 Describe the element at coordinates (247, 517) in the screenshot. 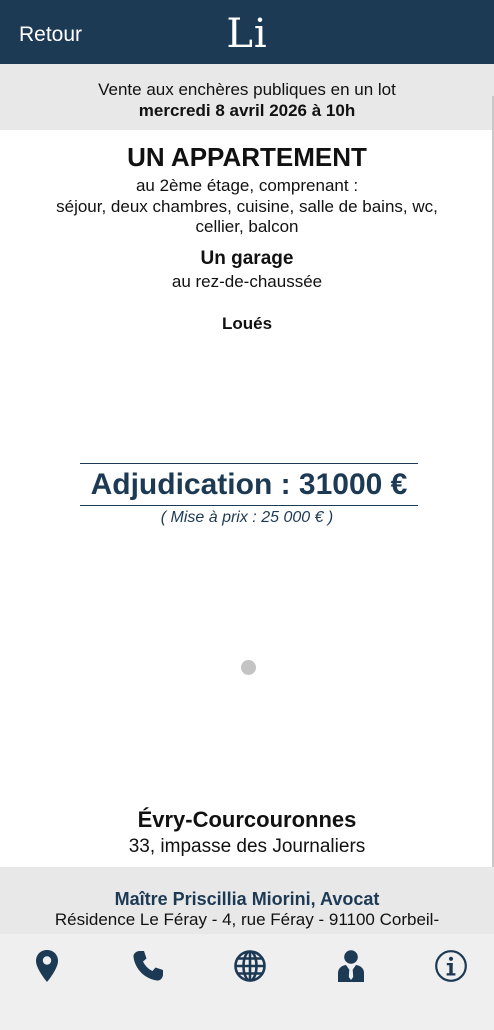

I see `starting-price: ( Mise à prix : 25 000 € )` at that location.